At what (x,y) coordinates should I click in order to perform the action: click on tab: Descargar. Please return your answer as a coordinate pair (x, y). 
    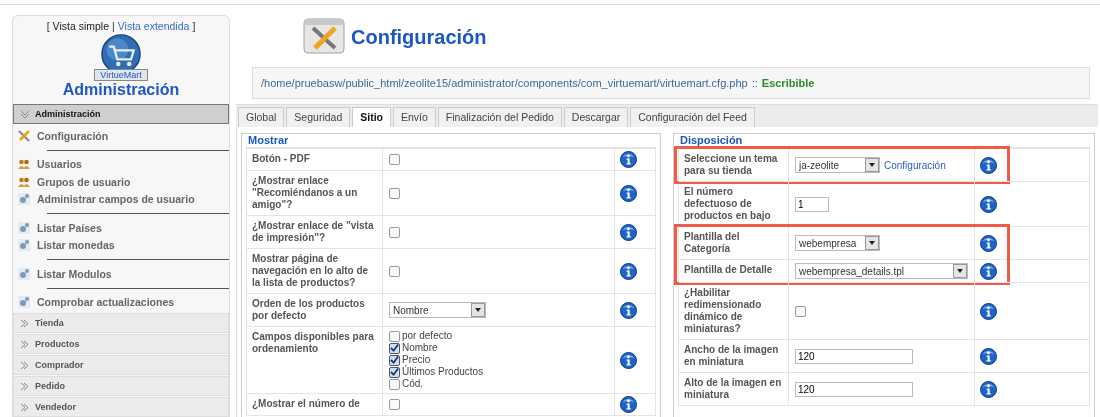
    Looking at the image, I should click on (596, 117).